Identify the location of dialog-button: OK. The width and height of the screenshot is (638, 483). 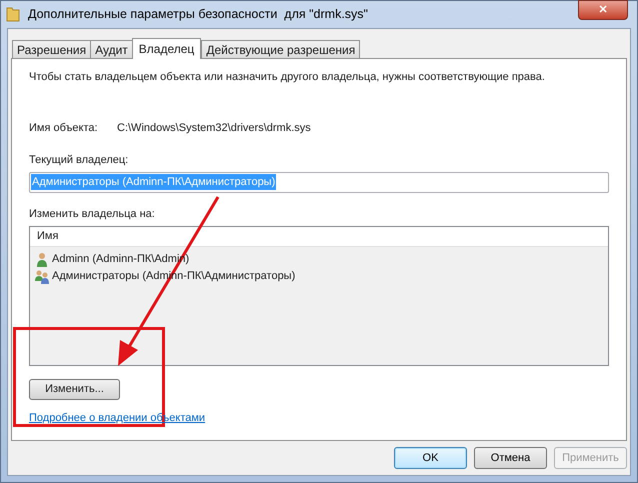
(430, 458).